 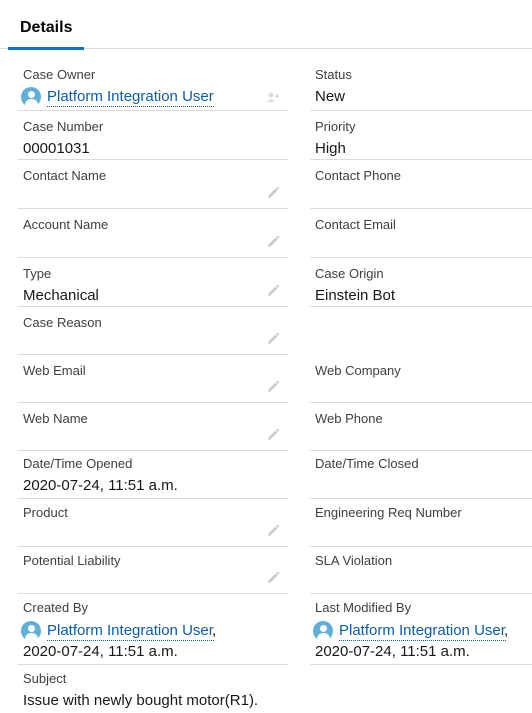 What do you see at coordinates (354, 560) in the screenshot?
I see `field-label: SLA Violation` at bounding box center [354, 560].